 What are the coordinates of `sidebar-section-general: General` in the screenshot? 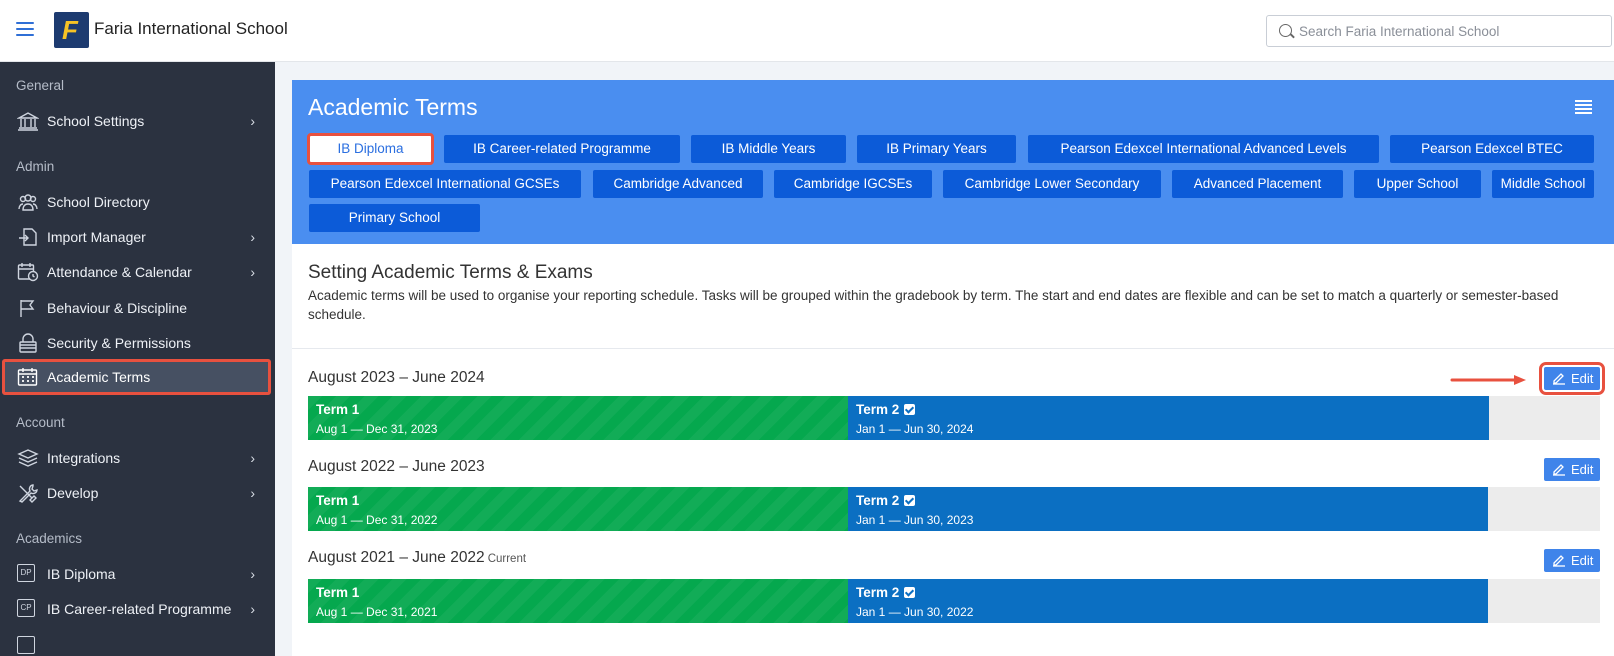 It's located at (40, 85).